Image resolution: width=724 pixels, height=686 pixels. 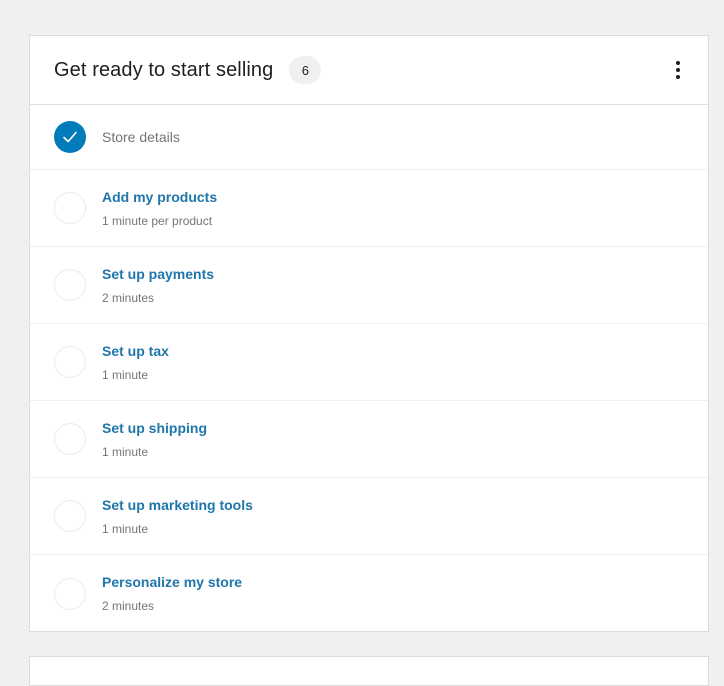 What do you see at coordinates (369, 137) in the screenshot?
I see `task-store-details: Store details` at bounding box center [369, 137].